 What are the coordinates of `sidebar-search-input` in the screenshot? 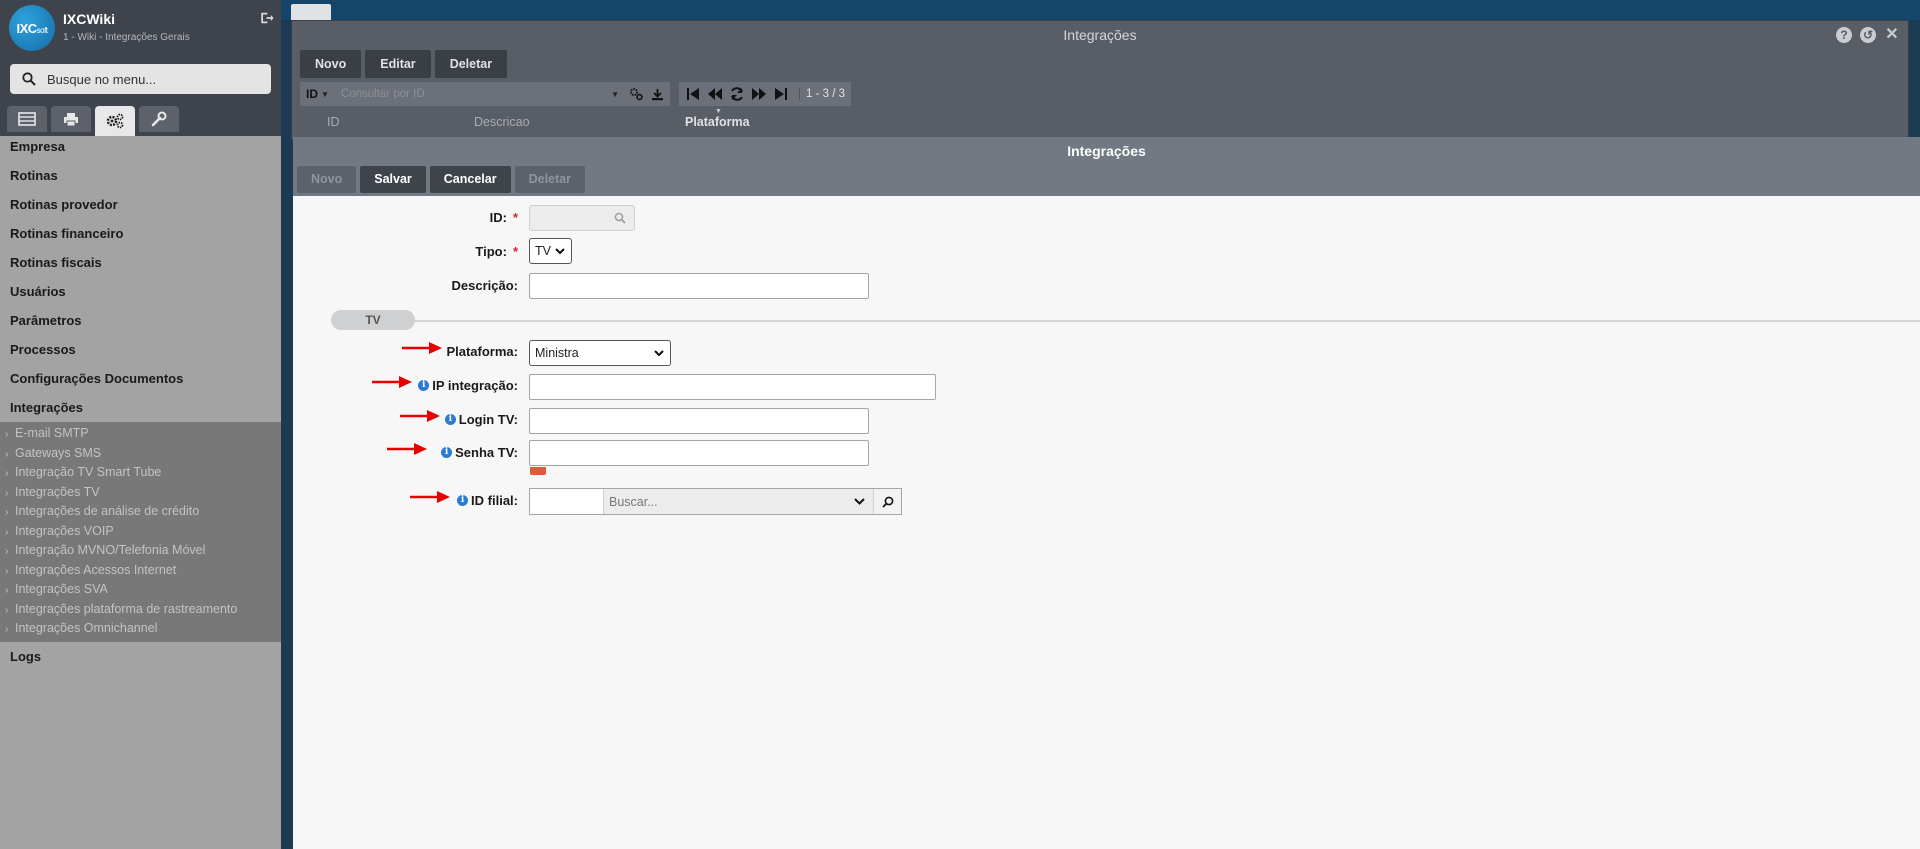 It's located at (147, 79).